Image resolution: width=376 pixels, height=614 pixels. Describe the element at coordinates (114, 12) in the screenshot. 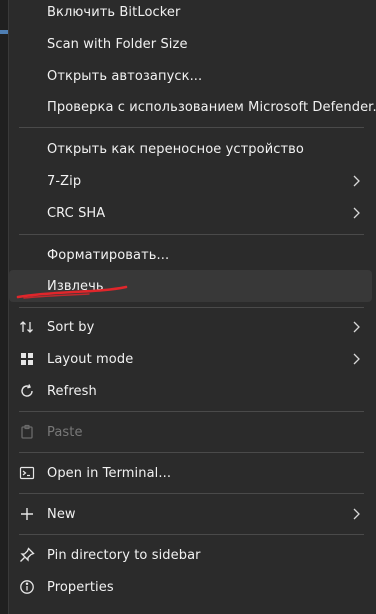

I see `menu-item-label: Включить BitLocker` at that location.